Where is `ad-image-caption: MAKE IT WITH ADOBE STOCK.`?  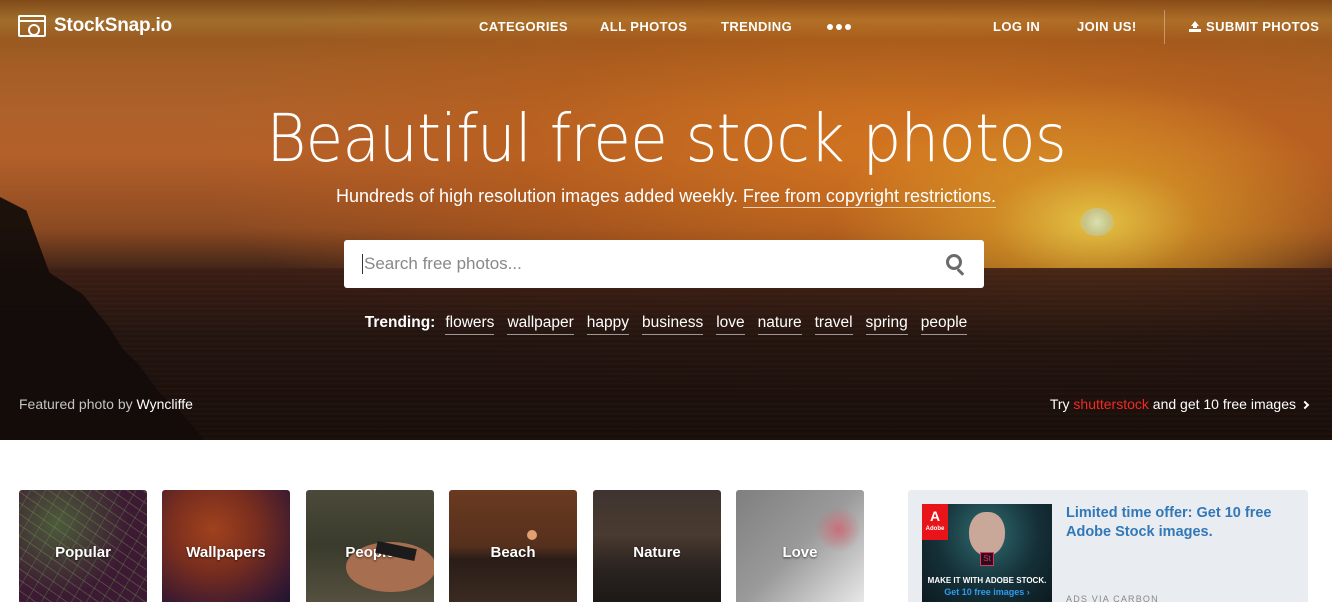
ad-image-caption: MAKE IT WITH ADOBE STOCK. is located at coordinates (987, 580).